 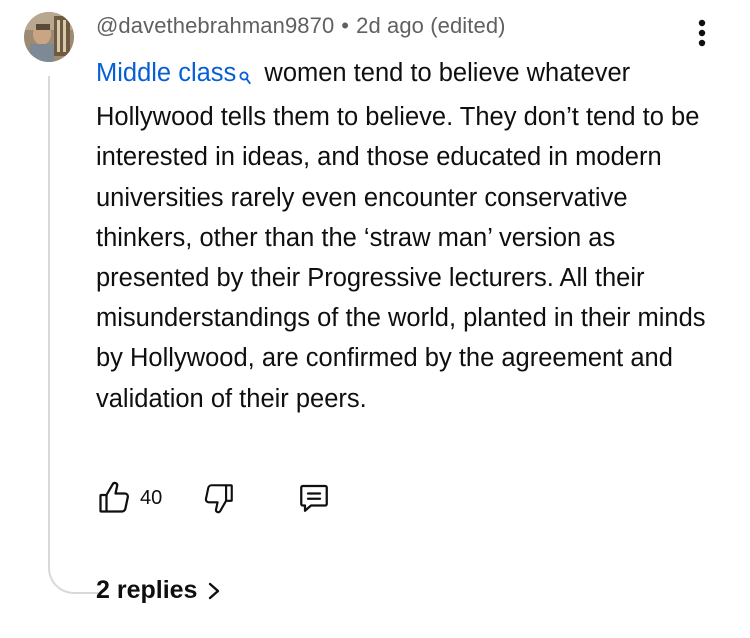 What do you see at coordinates (431, 25) in the screenshot?
I see `comment-timestamp: 2d ago (edited)` at bounding box center [431, 25].